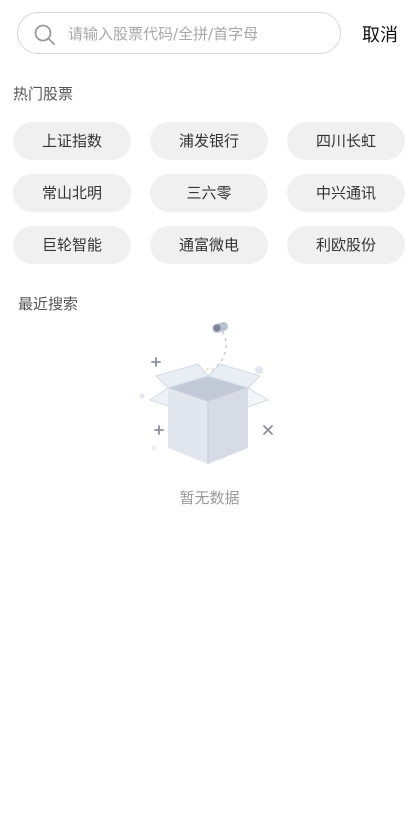 The width and height of the screenshot is (419, 823). I want to click on search-bar: 取消, so click(212, 34).